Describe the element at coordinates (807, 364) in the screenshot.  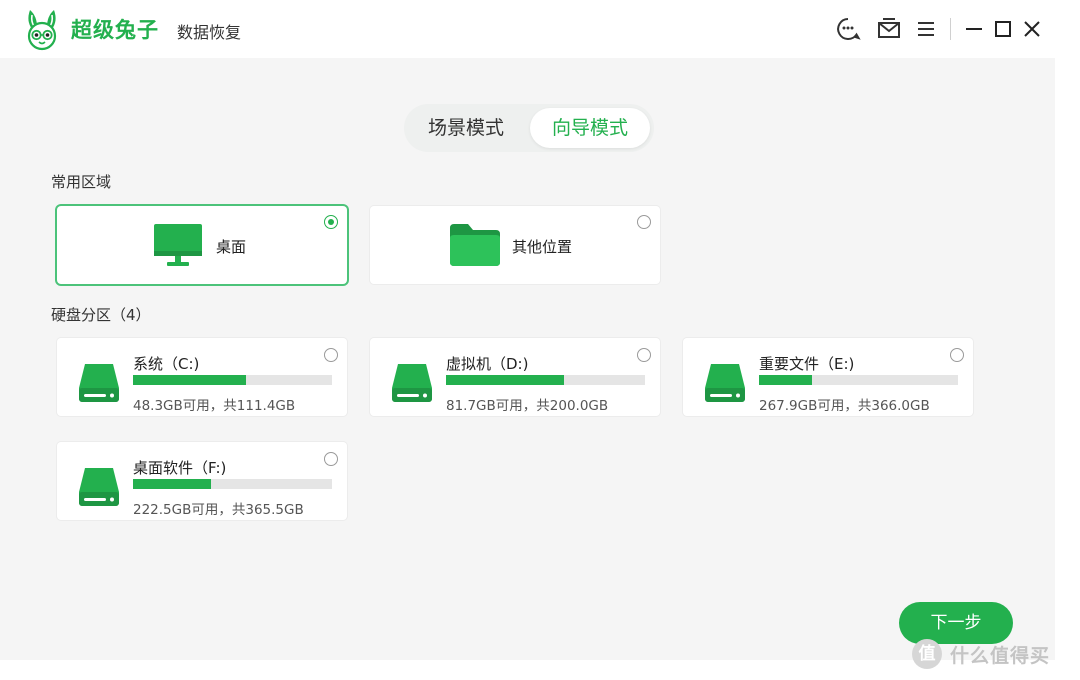
I see `partition-name: 重要文件（E:)` at that location.